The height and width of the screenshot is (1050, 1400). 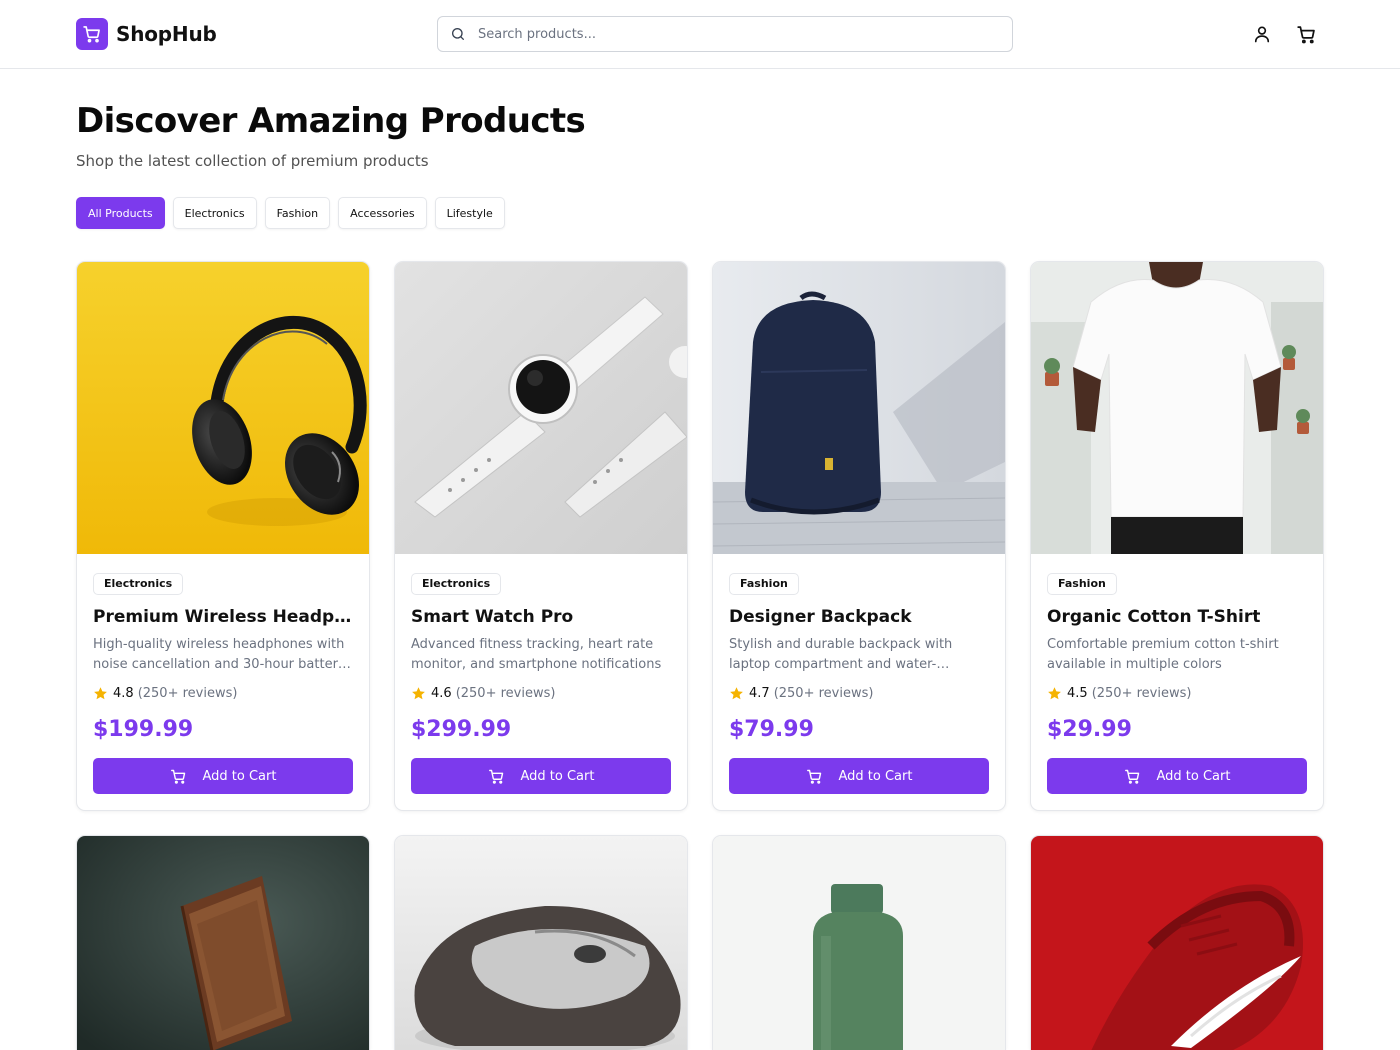 What do you see at coordinates (1177, 408) in the screenshot?
I see `product-image-t-shirt` at bounding box center [1177, 408].